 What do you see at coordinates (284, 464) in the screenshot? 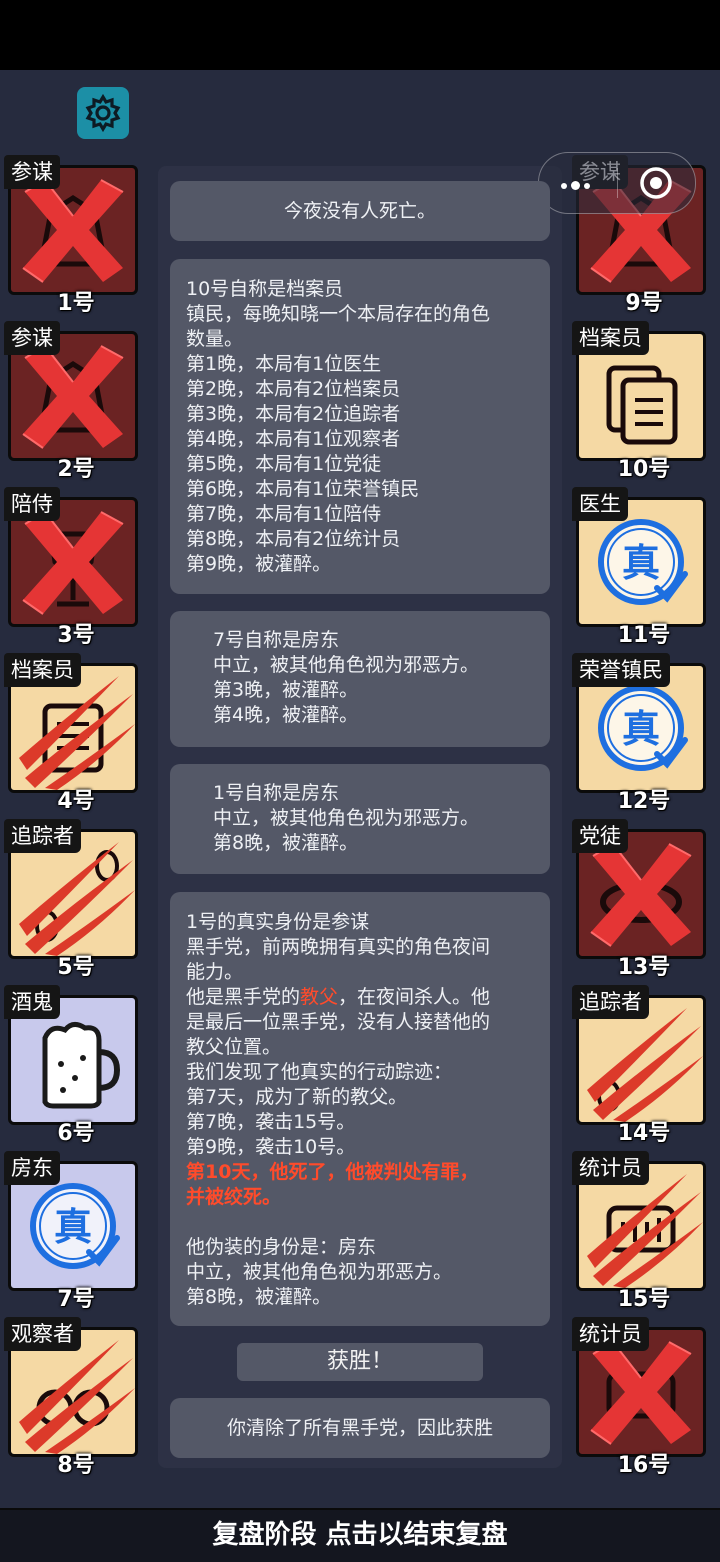
I see `message-line: 第5晚，本局有1位党徒` at bounding box center [284, 464].